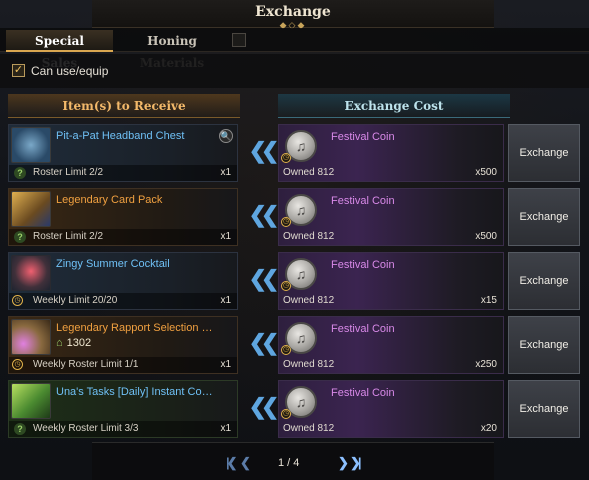 This screenshot has height=480, width=589. I want to click on cocktail-icon, so click(31, 273).